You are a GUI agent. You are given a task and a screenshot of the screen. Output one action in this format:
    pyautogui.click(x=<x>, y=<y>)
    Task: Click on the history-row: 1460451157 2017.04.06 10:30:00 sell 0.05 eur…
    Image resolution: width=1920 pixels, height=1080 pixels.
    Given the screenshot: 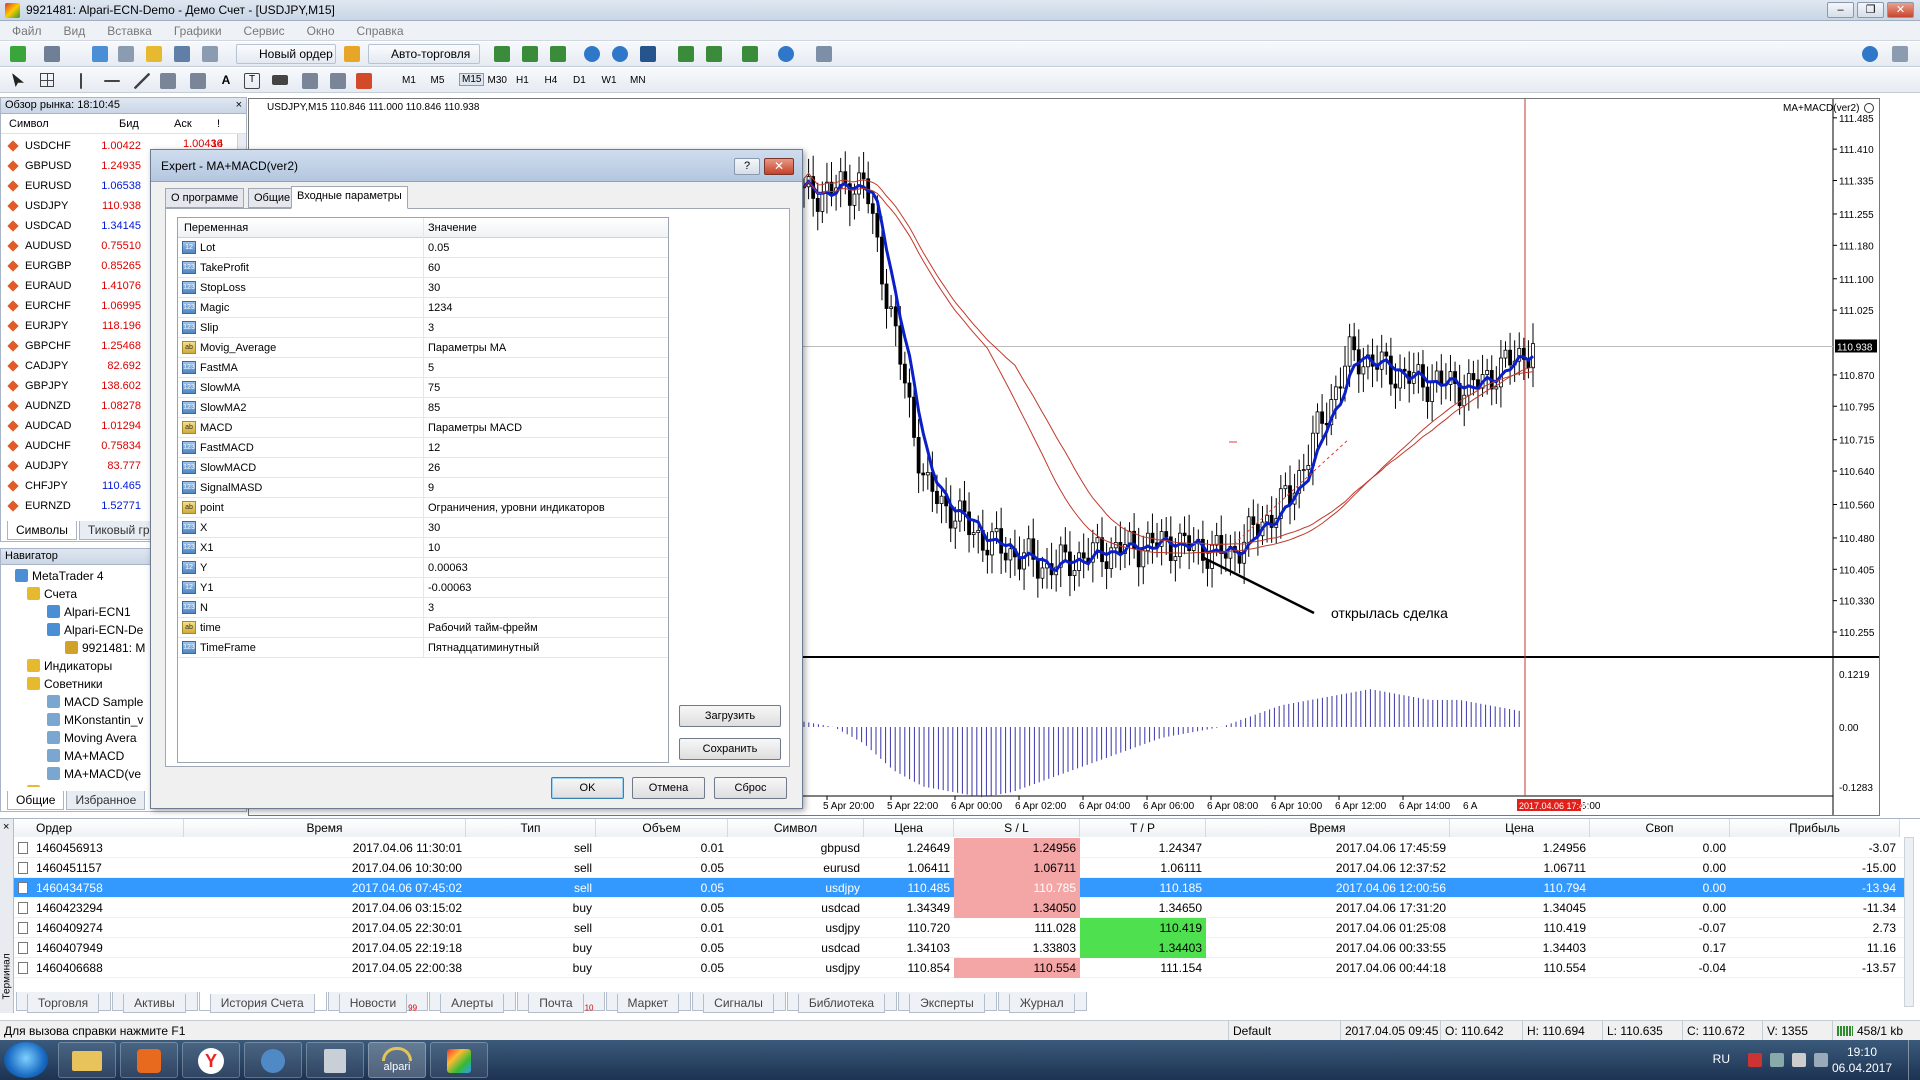 What is the action you would take?
    pyautogui.click(x=959, y=868)
    